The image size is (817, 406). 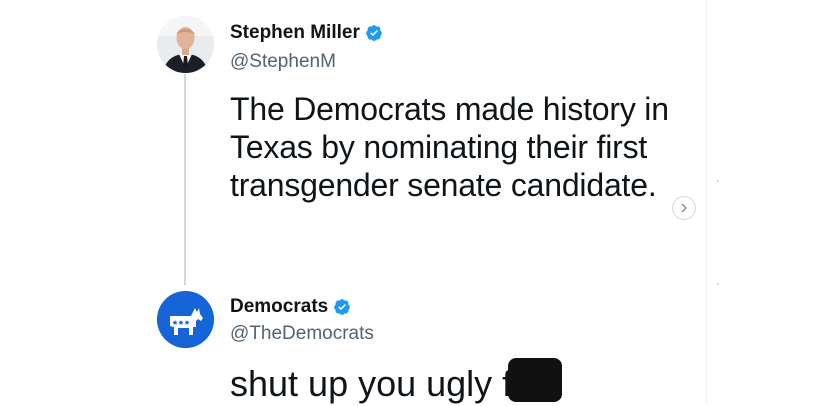 I want to click on author-name-democrats: Democrats, so click(x=290, y=307).